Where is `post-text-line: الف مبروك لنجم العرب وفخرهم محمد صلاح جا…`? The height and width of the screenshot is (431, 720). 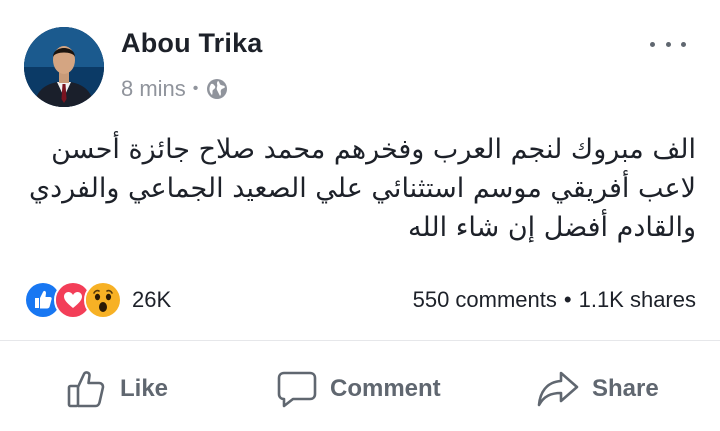
post-text-line: الف مبروك لنجم العرب وفخرهم محمد صلاح جا… is located at coordinates (373, 149).